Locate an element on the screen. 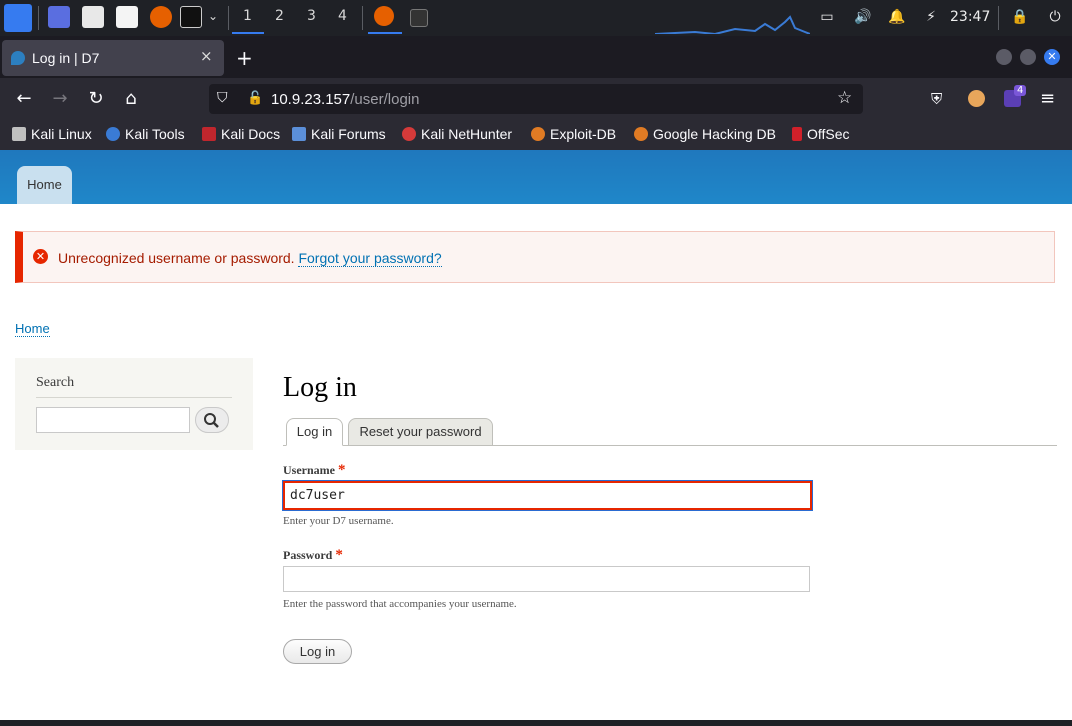 The image size is (1072, 726). bookmark-exploit-db: Exploit-DB is located at coordinates (573, 134).